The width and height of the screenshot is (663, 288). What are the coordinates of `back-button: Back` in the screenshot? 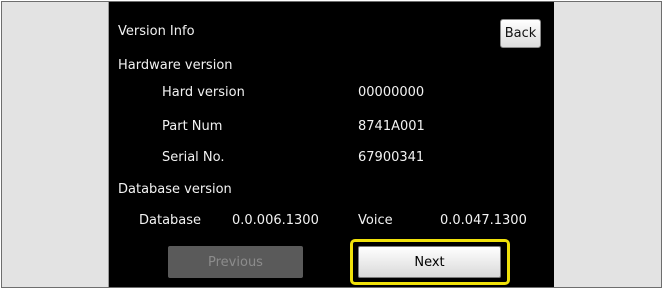 It's located at (520, 33).